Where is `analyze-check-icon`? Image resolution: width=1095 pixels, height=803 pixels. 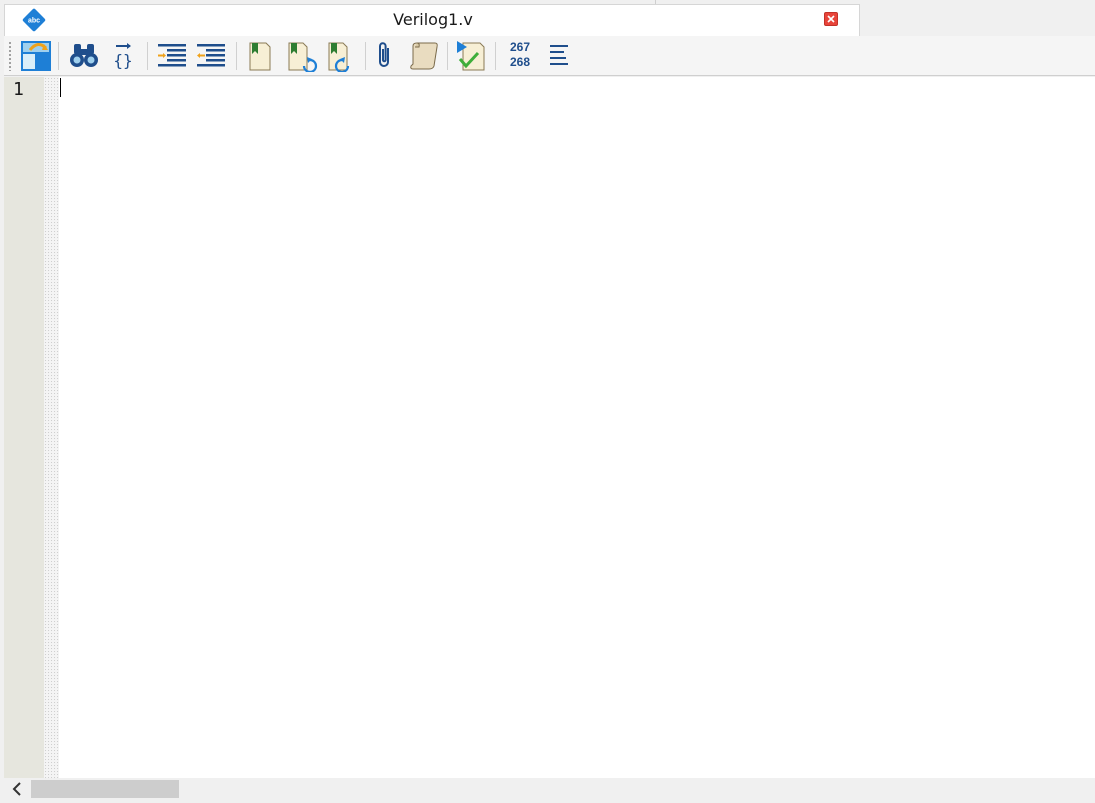
analyze-check-icon is located at coordinates (471, 55).